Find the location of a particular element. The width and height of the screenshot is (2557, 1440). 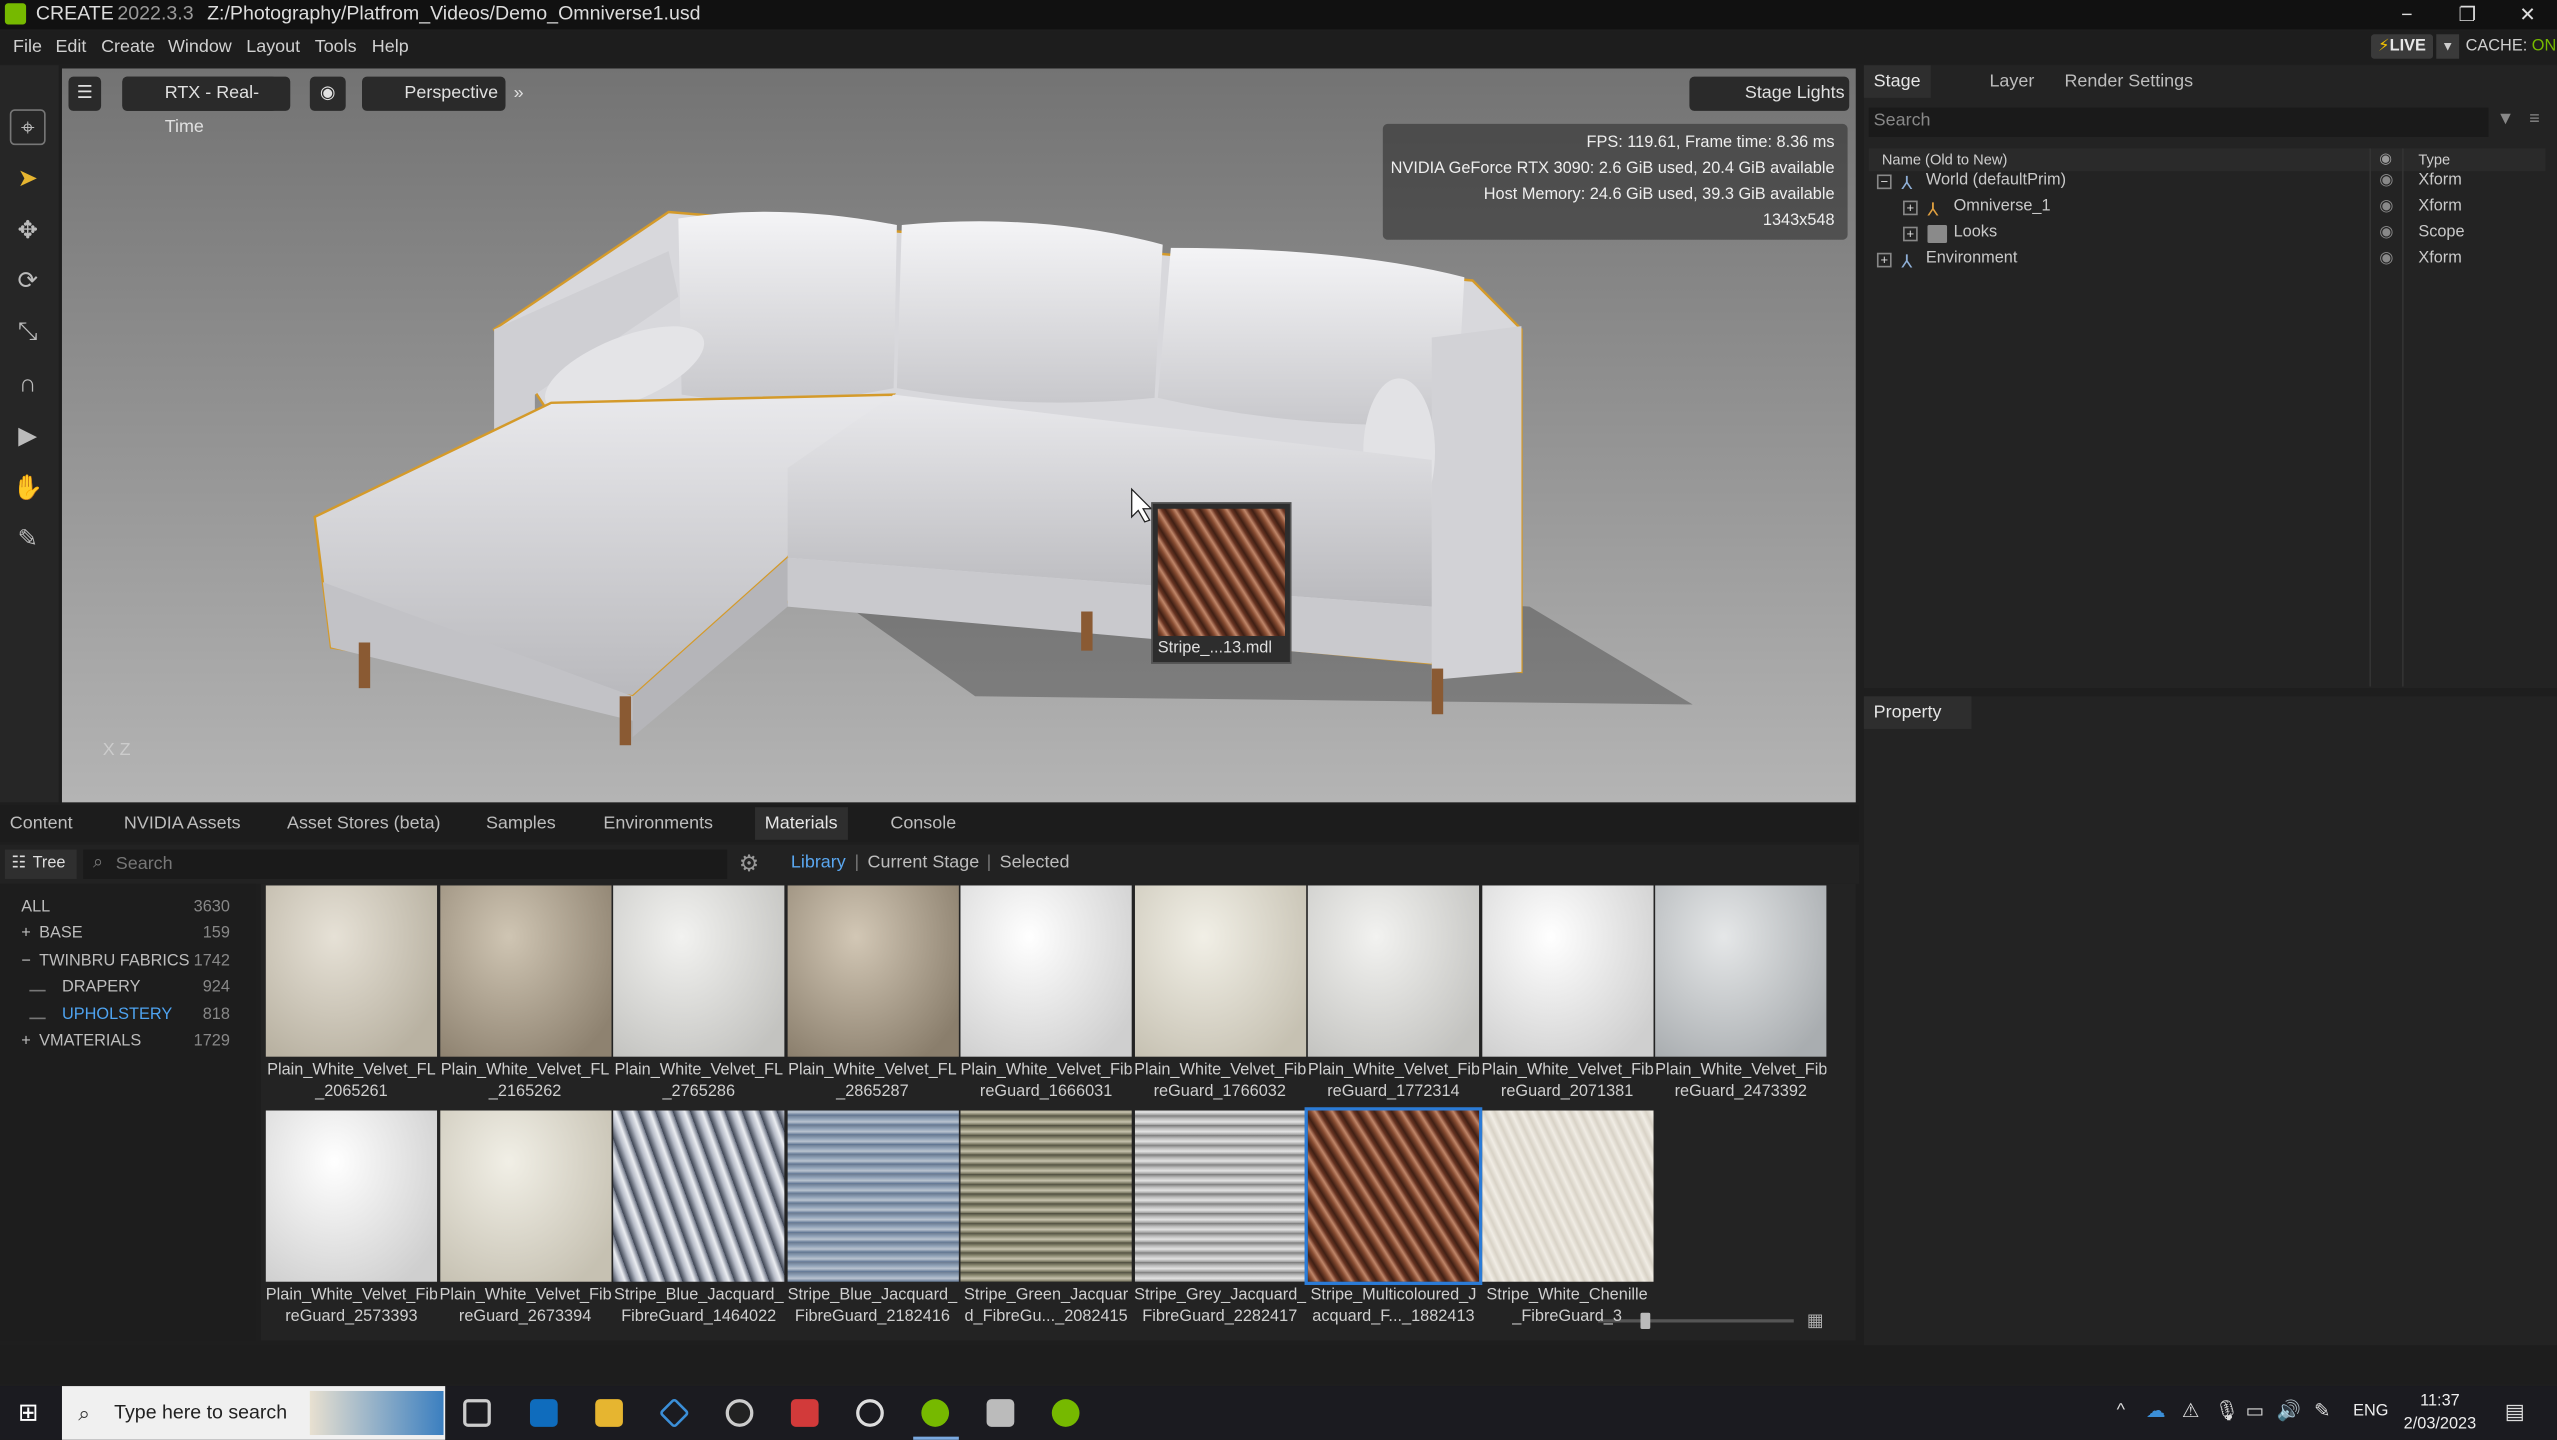

stage-row-omniverse-1: + ⅄ Omniverse_1 ◉ Xform is located at coordinates (2207, 209).